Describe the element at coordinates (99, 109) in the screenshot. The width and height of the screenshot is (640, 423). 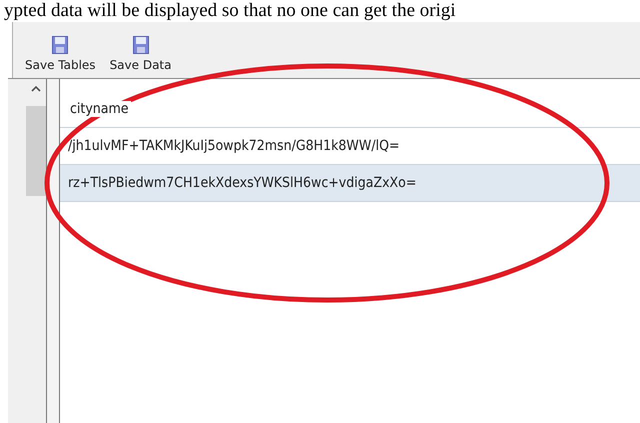
I see `column-header: cityname` at that location.